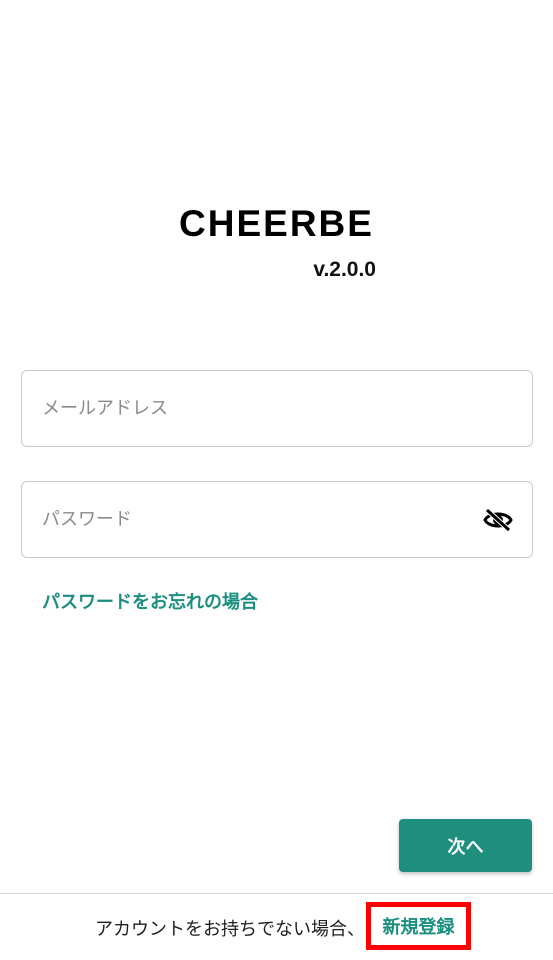 Image resolution: width=553 pixels, height=960 pixels. Describe the element at coordinates (344, 269) in the screenshot. I see `app-version: v.2.0.0` at that location.